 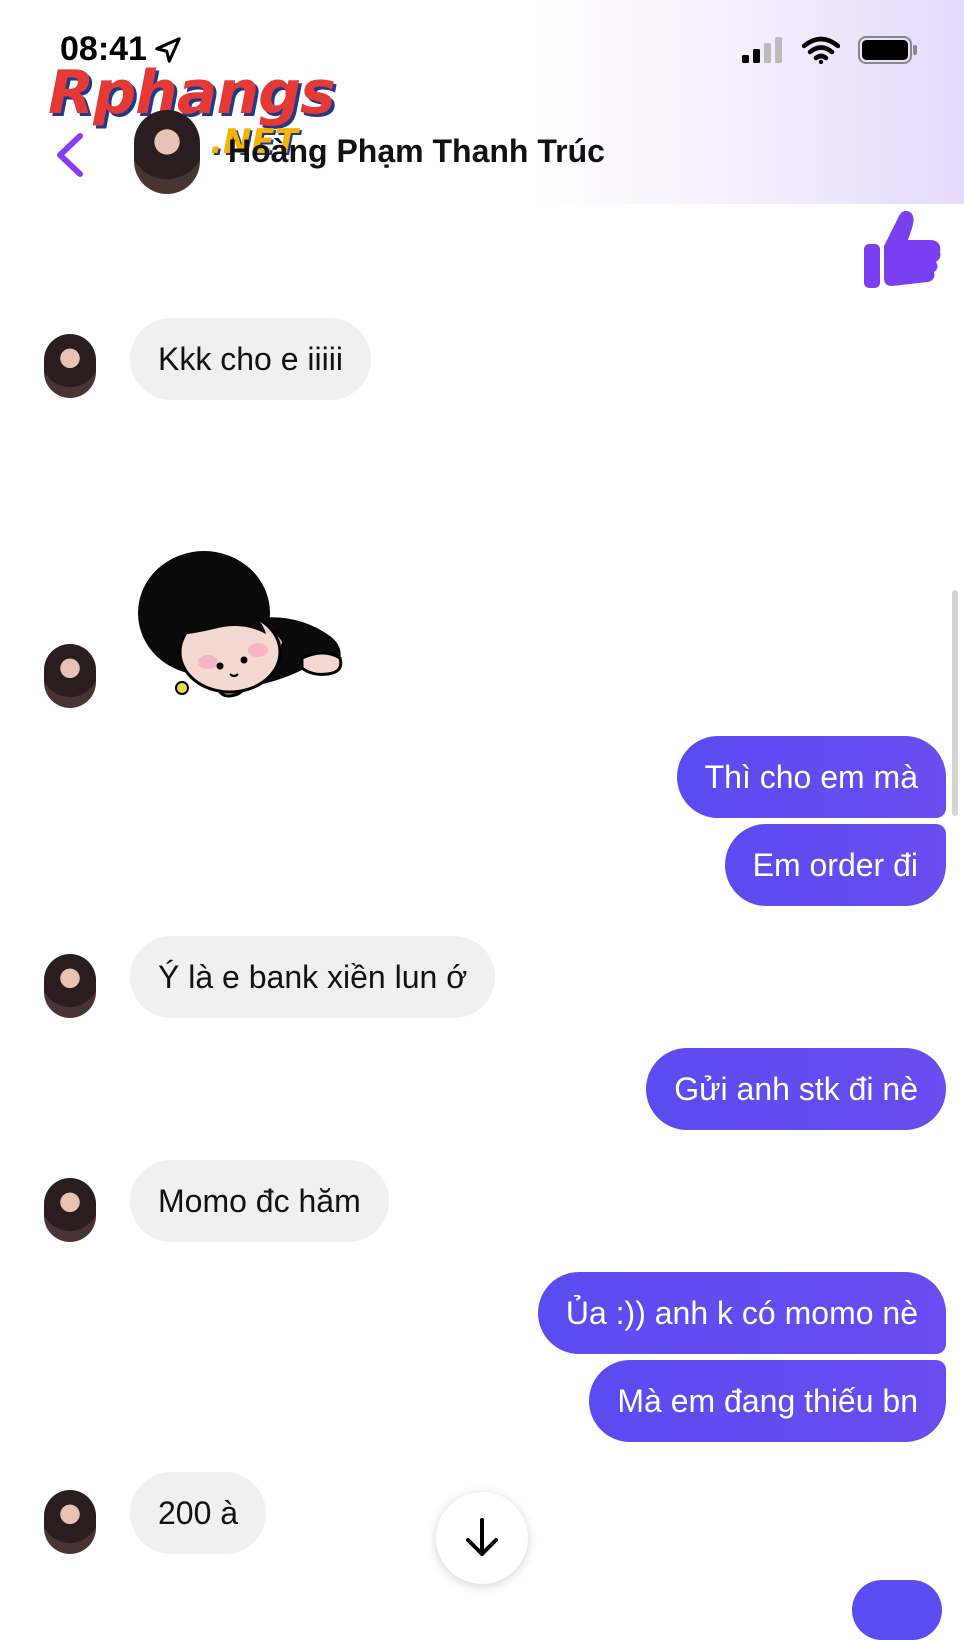 What do you see at coordinates (416, 151) in the screenshot?
I see `contact-name: Hoàng Phạm Thanh Trúc` at bounding box center [416, 151].